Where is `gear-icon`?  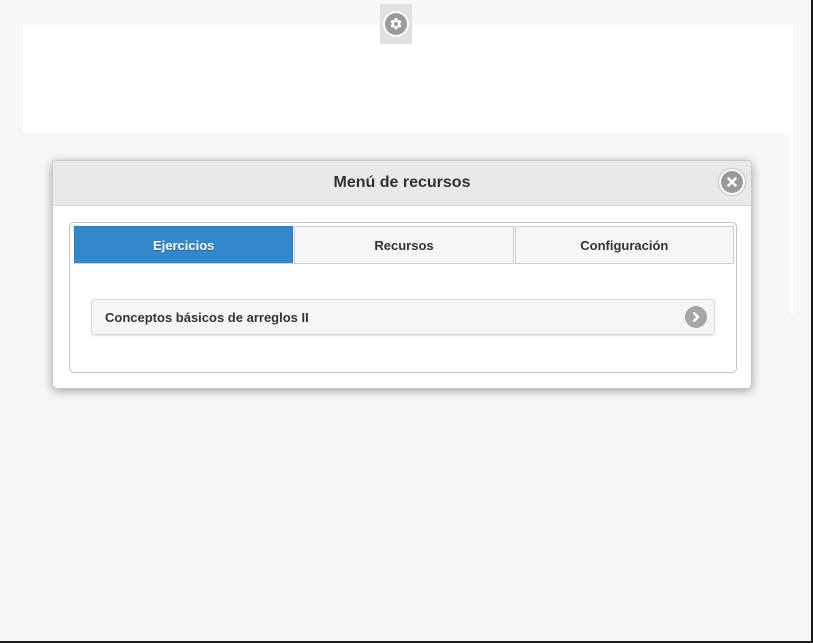
gear-icon is located at coordinates (396, 24).